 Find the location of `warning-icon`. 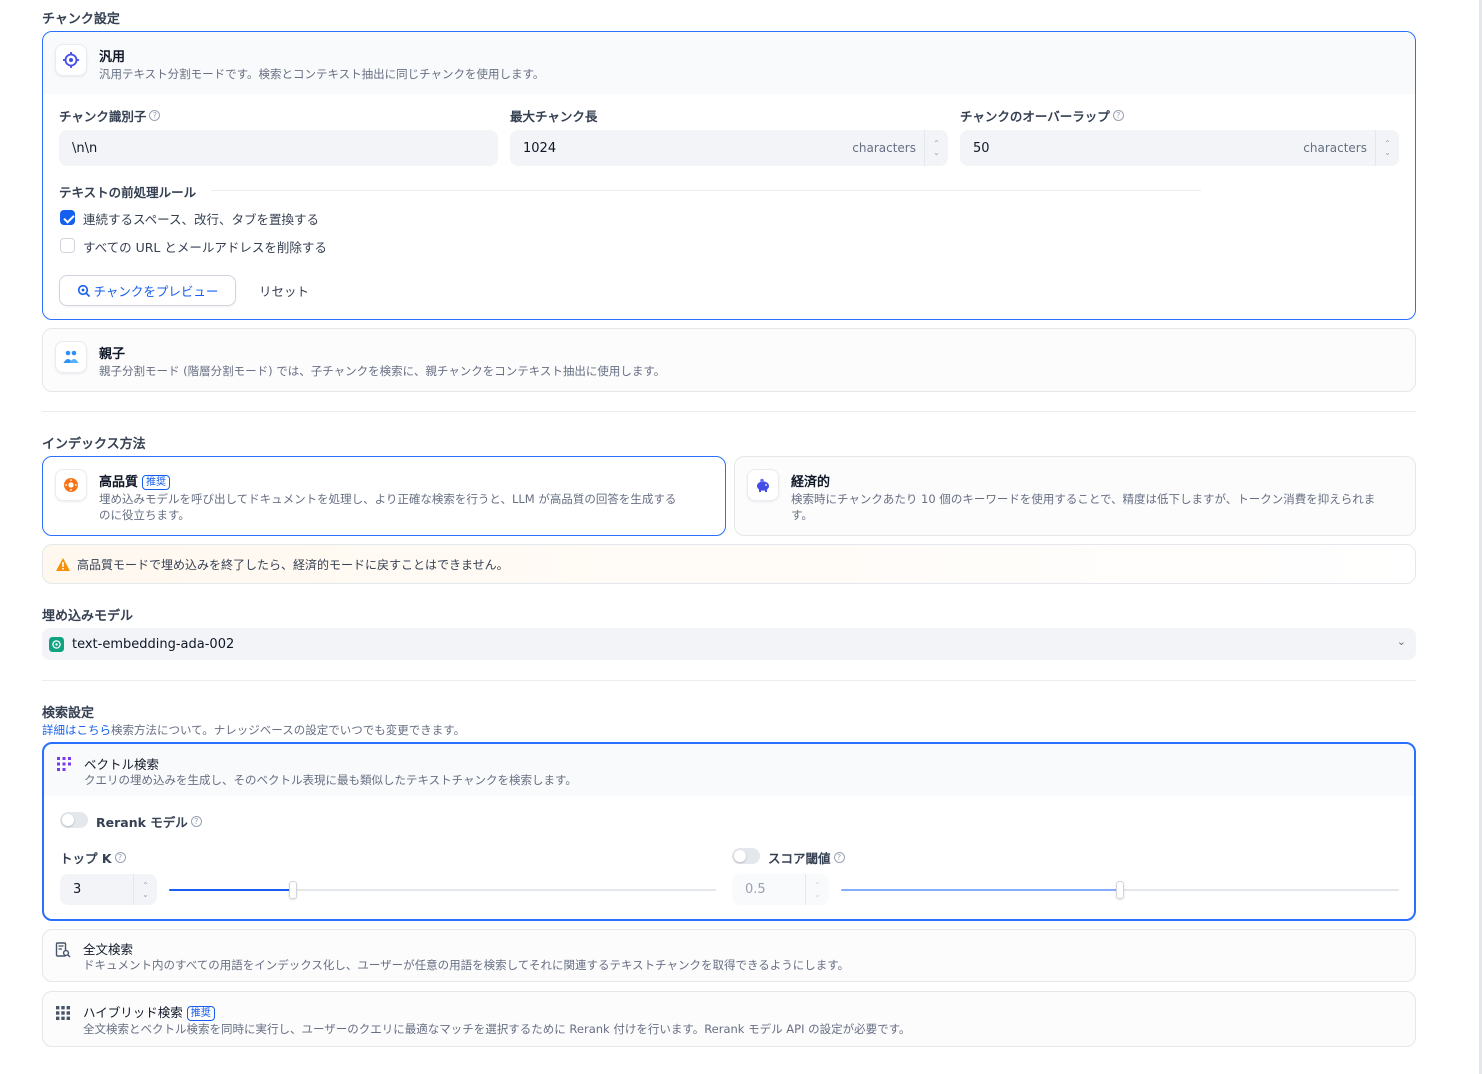

warning-icon is located at coordinates (63, 564).